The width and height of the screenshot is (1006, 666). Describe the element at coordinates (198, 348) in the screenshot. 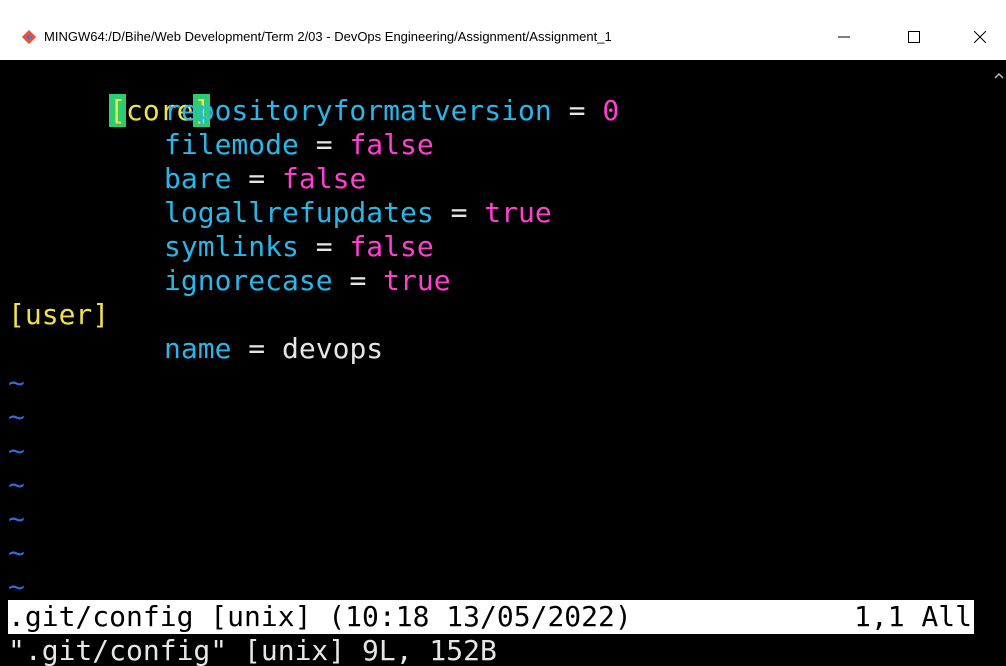

I see `config-key: name` at that location.